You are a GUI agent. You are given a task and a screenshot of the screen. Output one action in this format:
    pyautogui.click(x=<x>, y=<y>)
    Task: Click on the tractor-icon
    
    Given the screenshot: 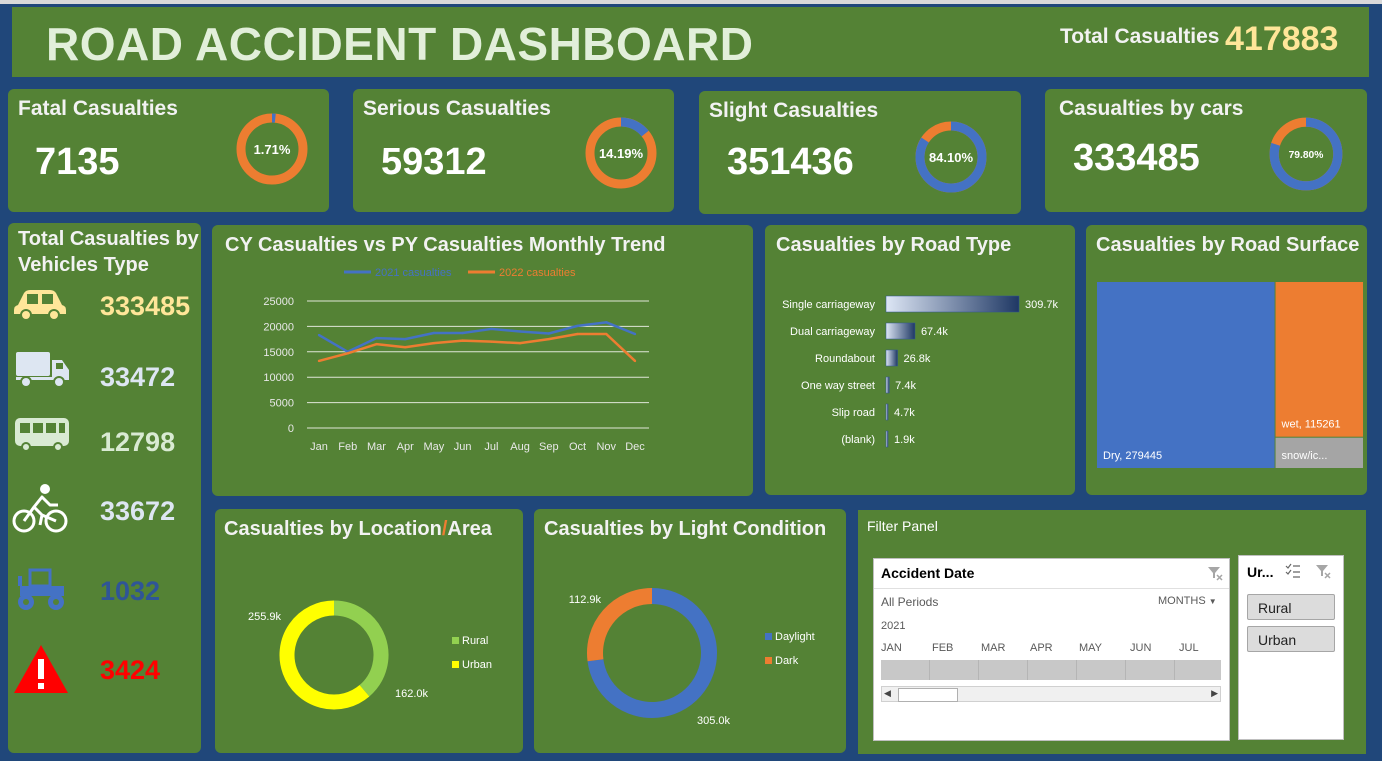 What is the action you would take?
    pyautogui.click(x=41, y=589)
    